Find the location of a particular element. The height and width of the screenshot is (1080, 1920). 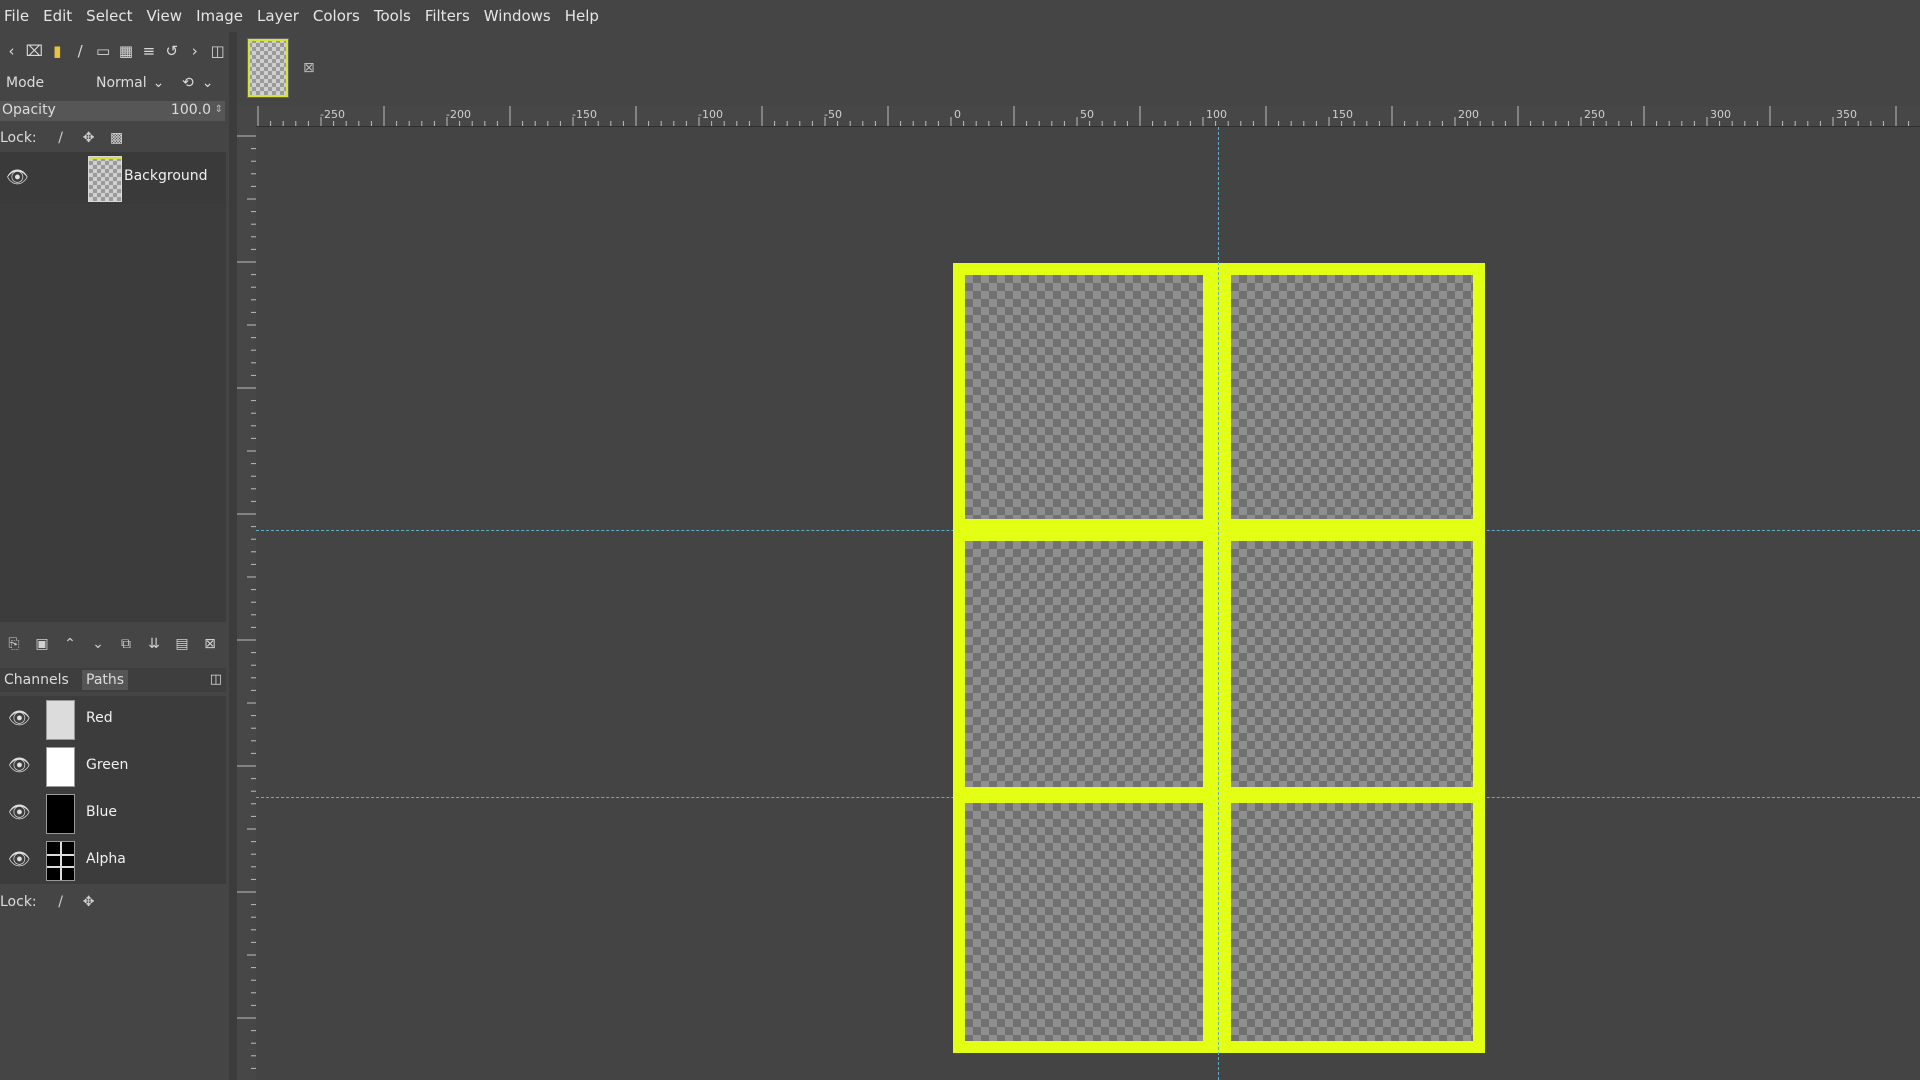

mode-select: Normal ⌄ is located at coordinates (130, 83).